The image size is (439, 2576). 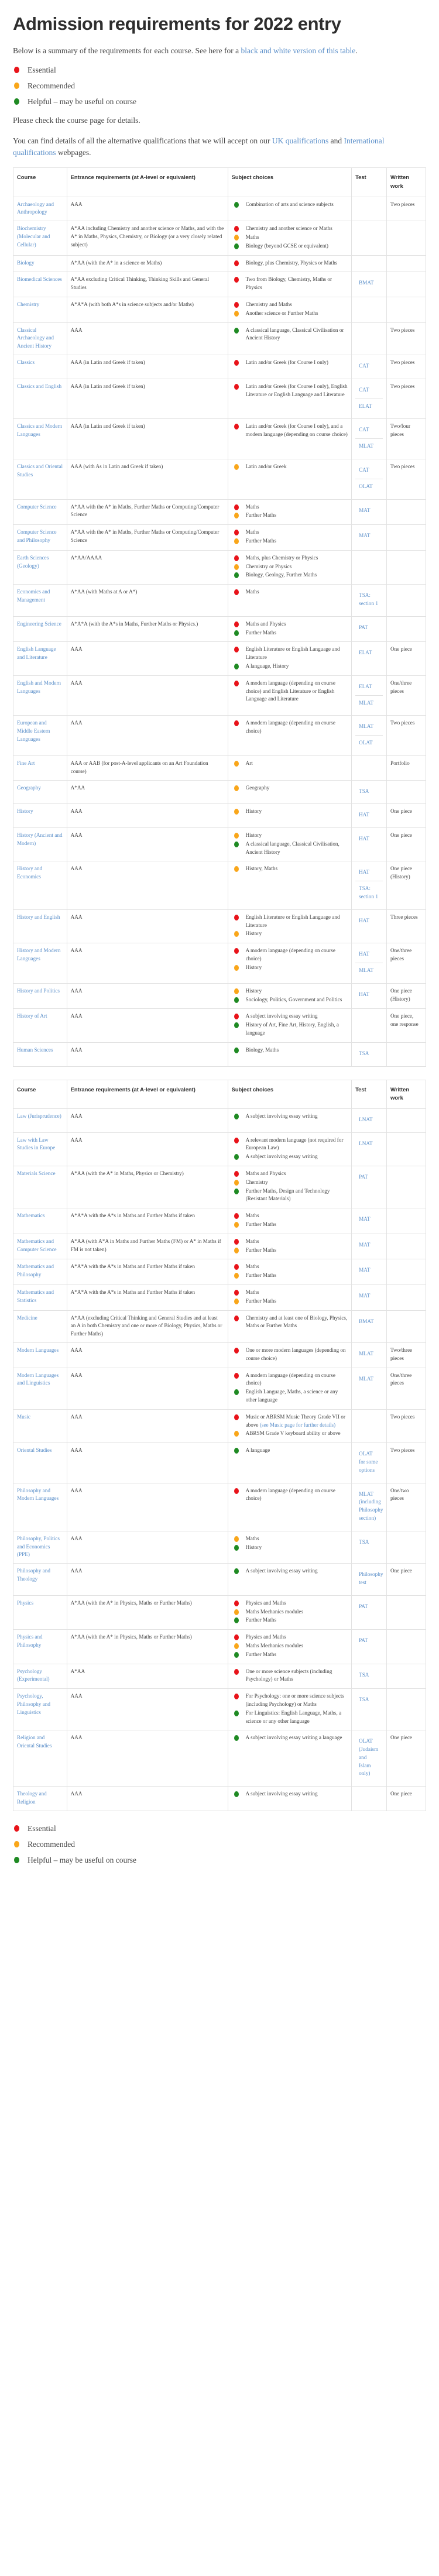 I want to click on course-name-link: Geography, so click(x=40, y=792).